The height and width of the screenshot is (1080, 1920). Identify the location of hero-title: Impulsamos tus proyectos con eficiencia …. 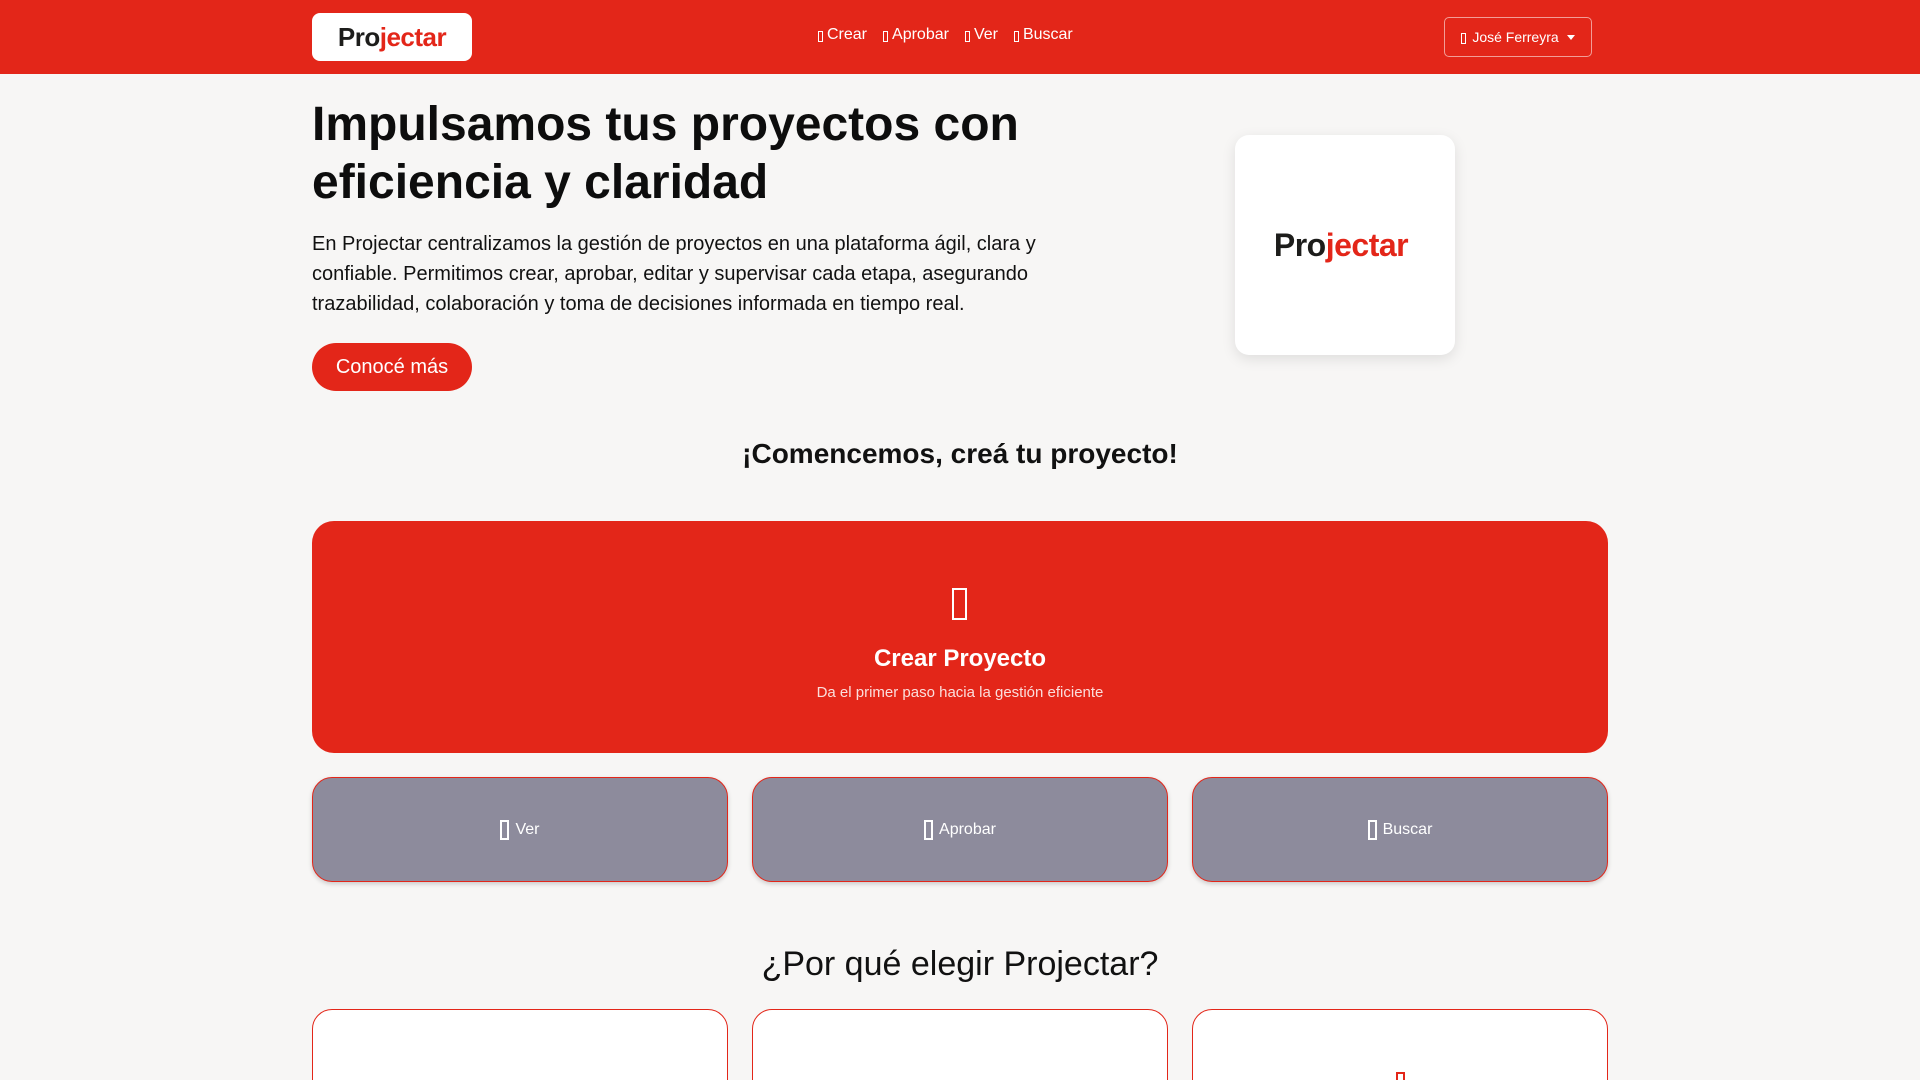
(665, 153).